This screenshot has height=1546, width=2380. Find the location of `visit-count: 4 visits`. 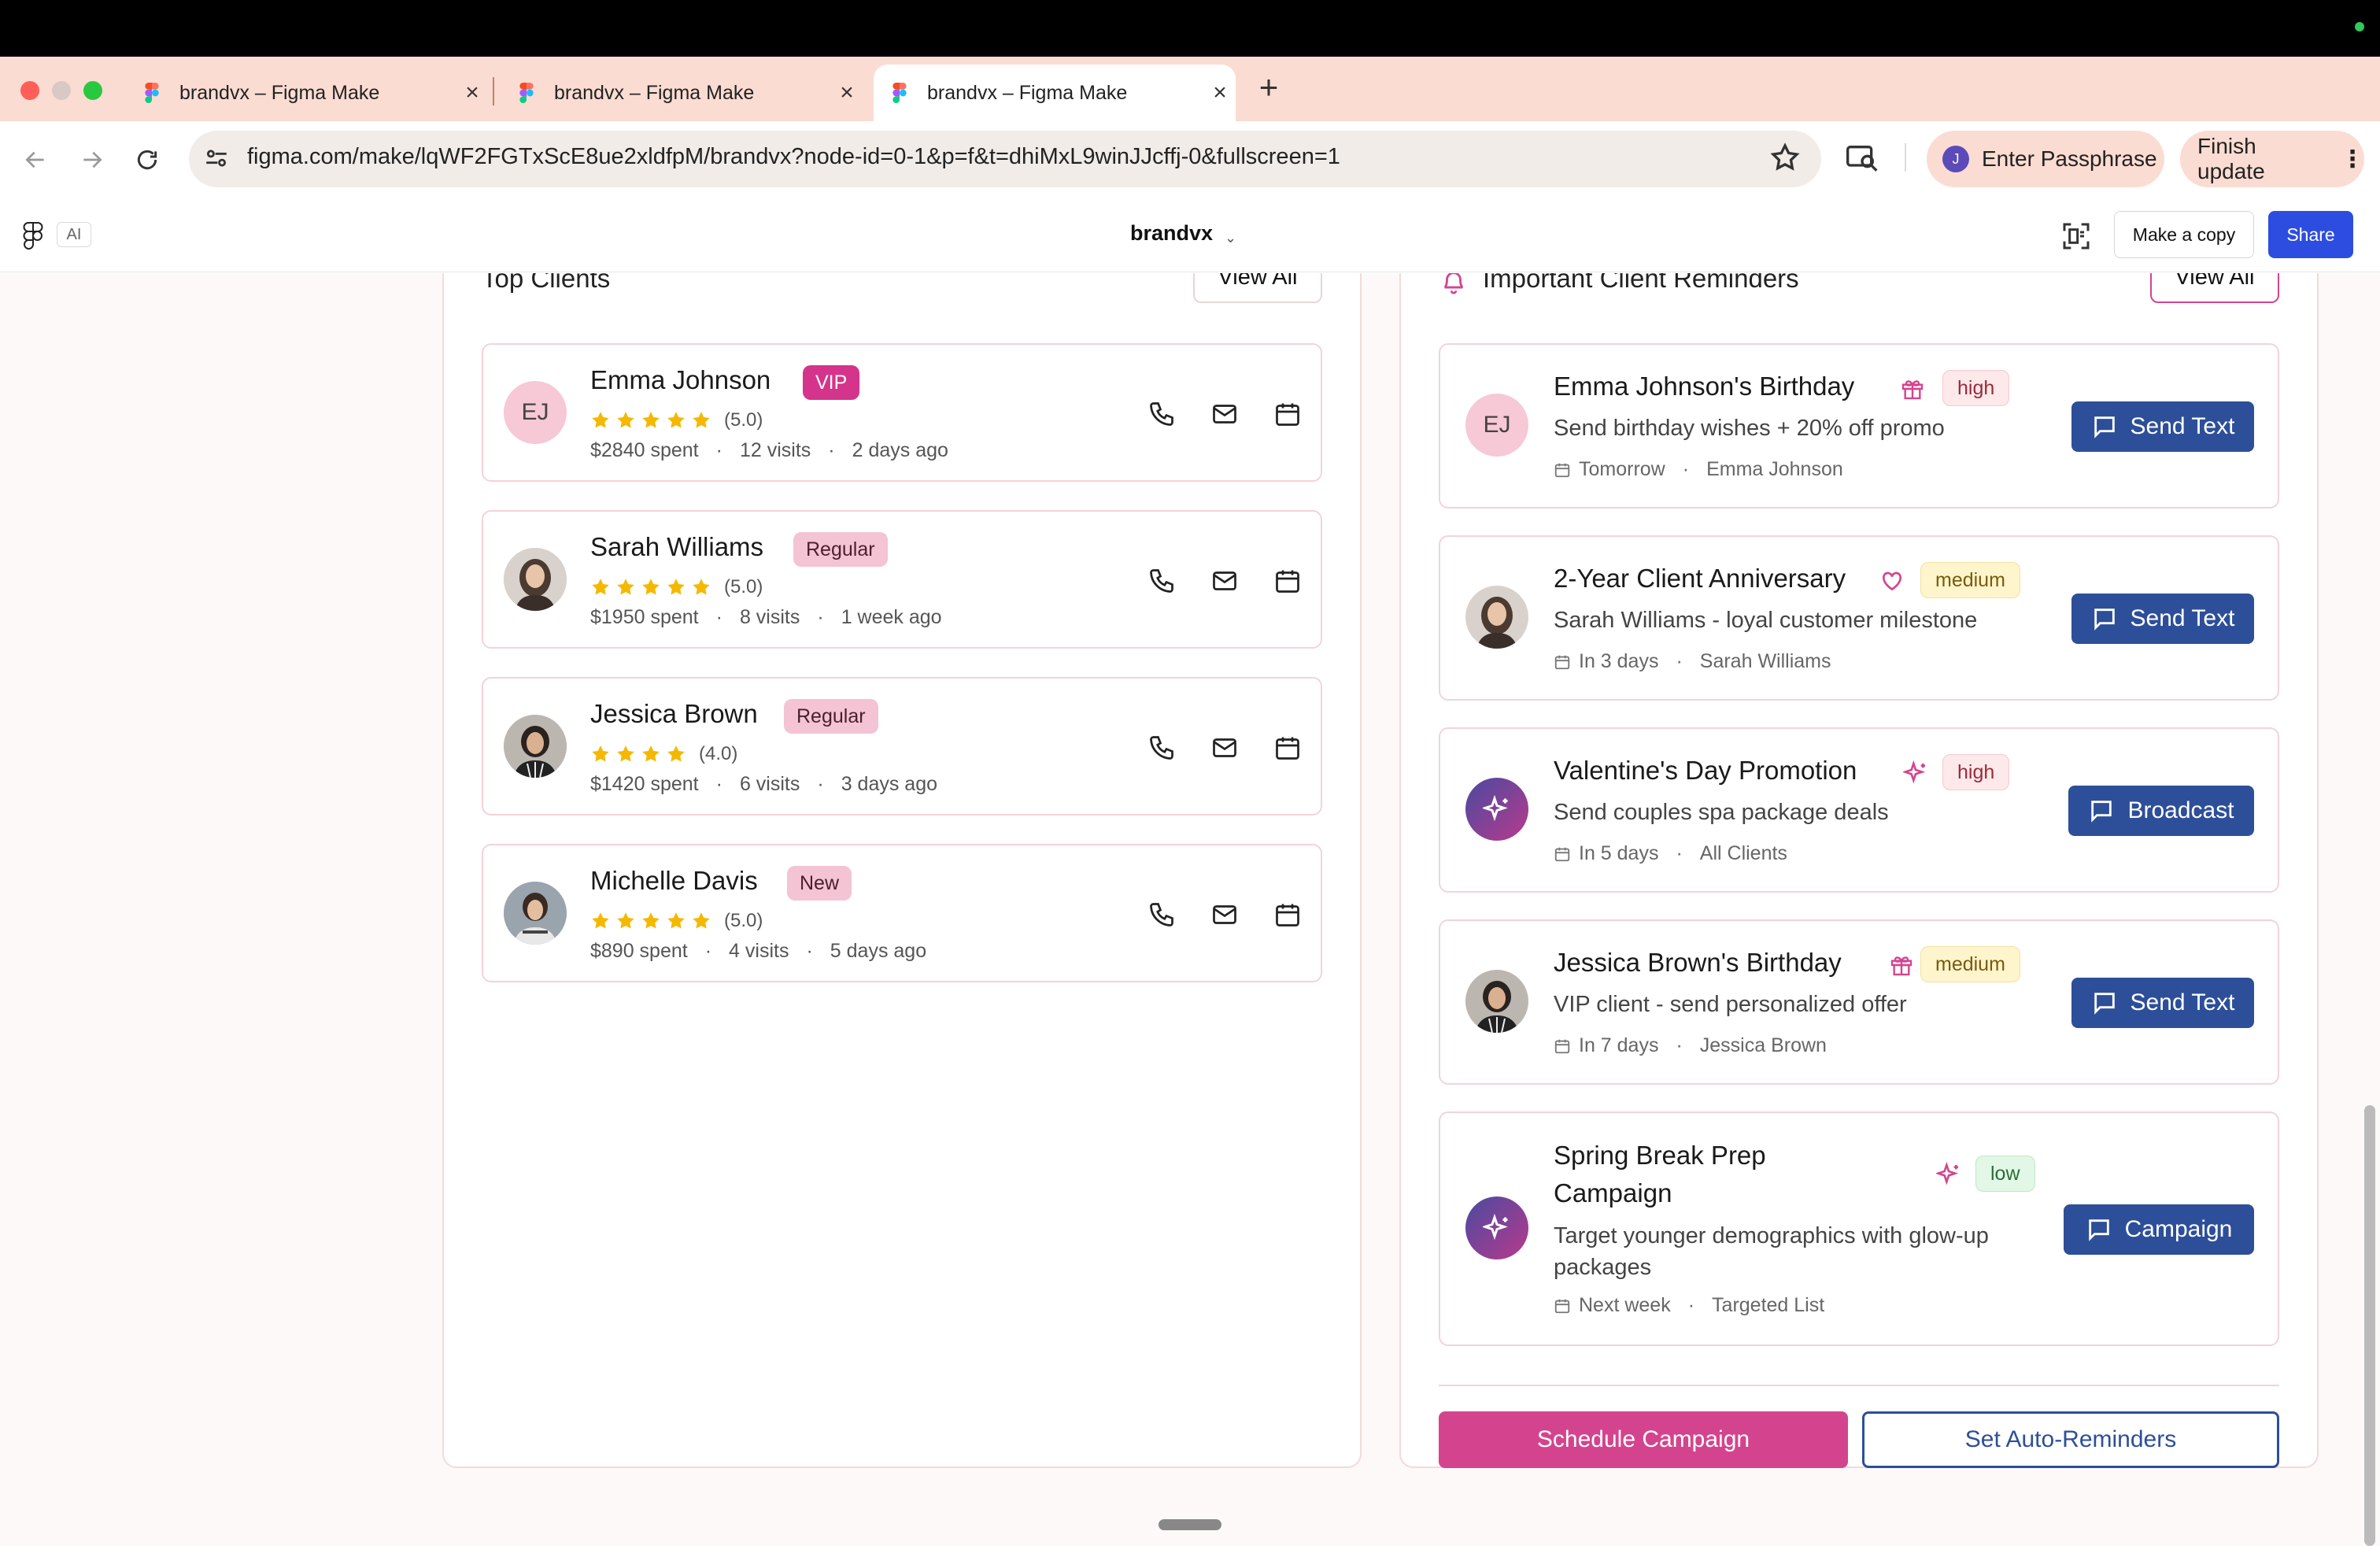

visit-count: 4 visits is located at coordinates (759, 951).